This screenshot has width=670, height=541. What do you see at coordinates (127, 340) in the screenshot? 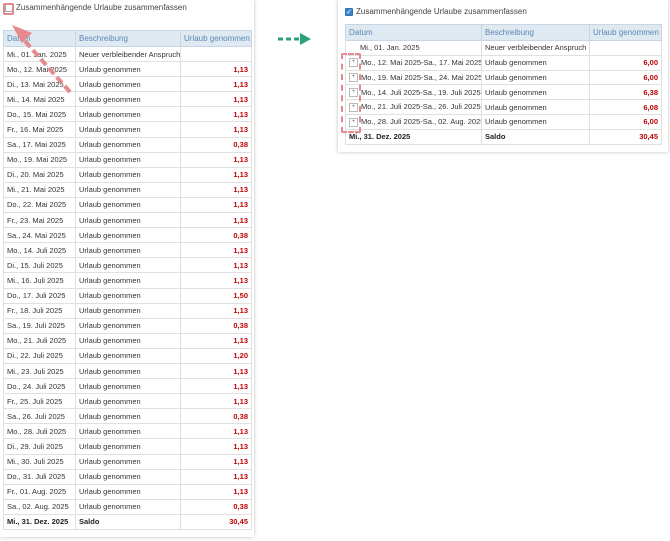
I see `table-row: Mo., 21. Juli 2025 Urlaub genommen 1,13` at bounding box center [127, 340].